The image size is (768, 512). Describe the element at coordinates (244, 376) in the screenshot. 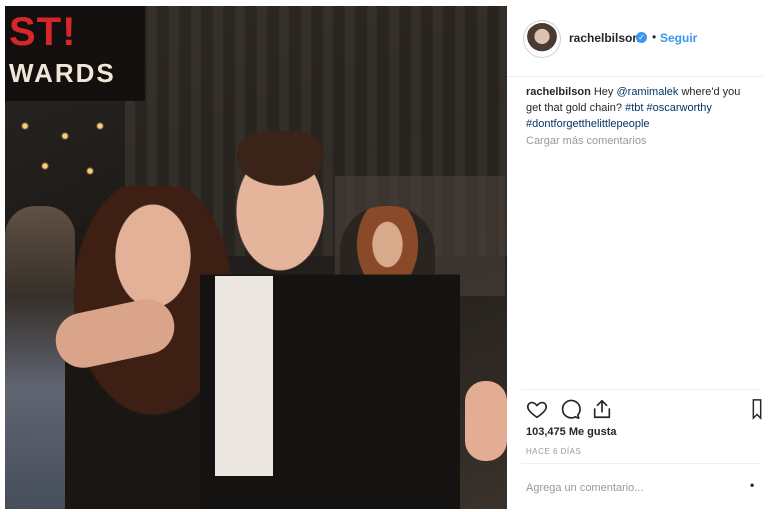

I see `white-shirt` at that location.